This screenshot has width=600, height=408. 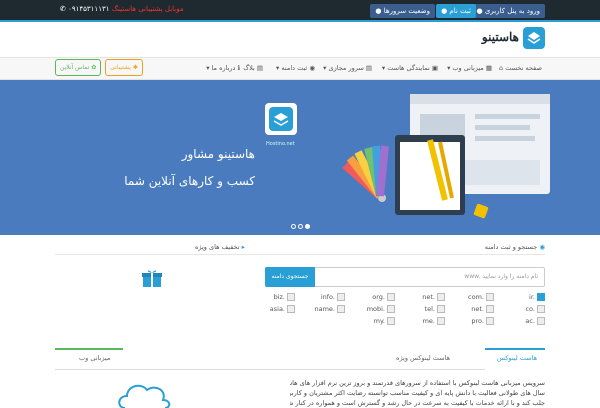 What do you see at coordinates (435, 309) in the screenshot?
I see `tld-option: tel.` at bounding box center [435, 309].